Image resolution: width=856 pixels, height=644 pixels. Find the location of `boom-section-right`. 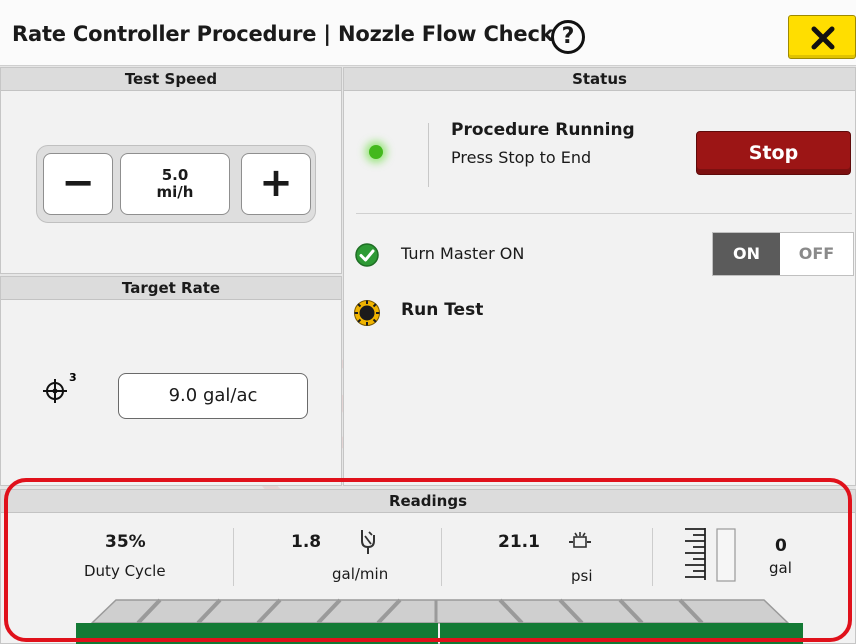

boom-section-right is located at coordinates (621, 633).